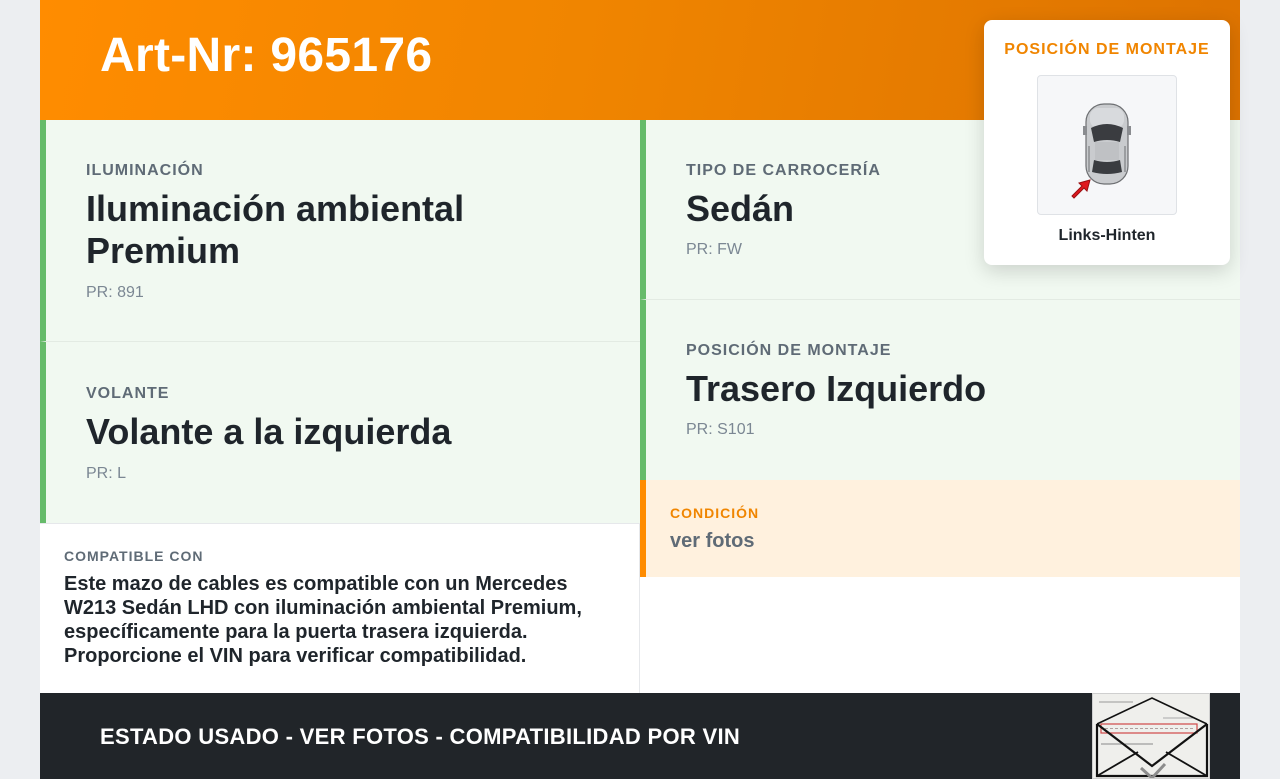 This screenshot has width=1280, height=779. What do you see at coordinates (145, 170) in the screenshot?
I see `spec-label: ILUMINACIÓN` at bounding box center [145, 170].